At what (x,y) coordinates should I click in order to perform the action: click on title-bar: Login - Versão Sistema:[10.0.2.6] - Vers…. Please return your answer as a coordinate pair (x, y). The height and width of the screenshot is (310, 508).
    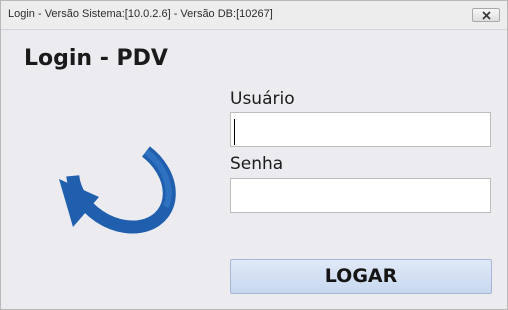
    Looking at the image, I should click on (254, 15).